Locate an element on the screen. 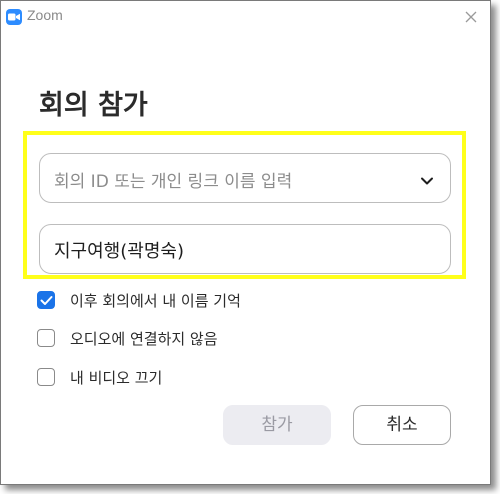 Image resolution: width=500 pixels, height=494 pixels. video-off-label: 내 비디오 끄기 is located at coordinates (116, 378).